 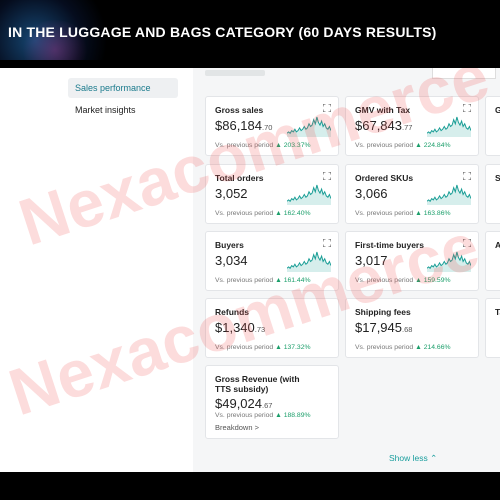 I want to click on metric-value-cents: .77, so click(x=407, y=127).